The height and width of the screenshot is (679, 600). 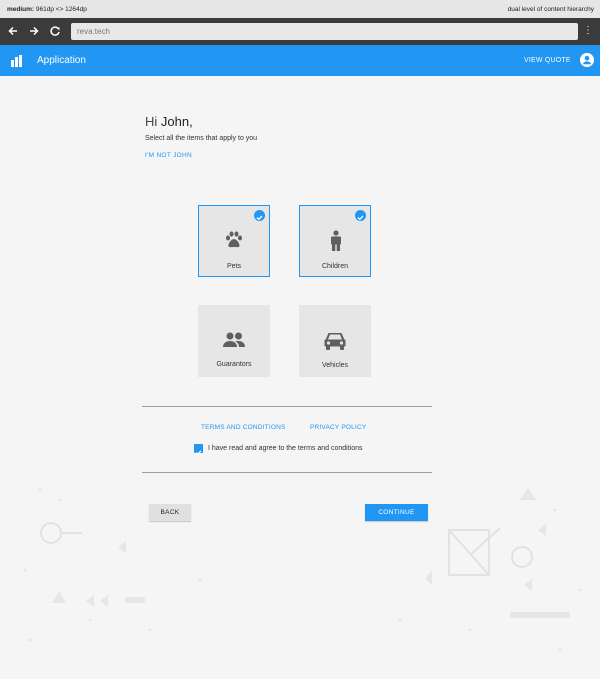 I want to click on forward-arrow-icon, so click(x=34, y=31).